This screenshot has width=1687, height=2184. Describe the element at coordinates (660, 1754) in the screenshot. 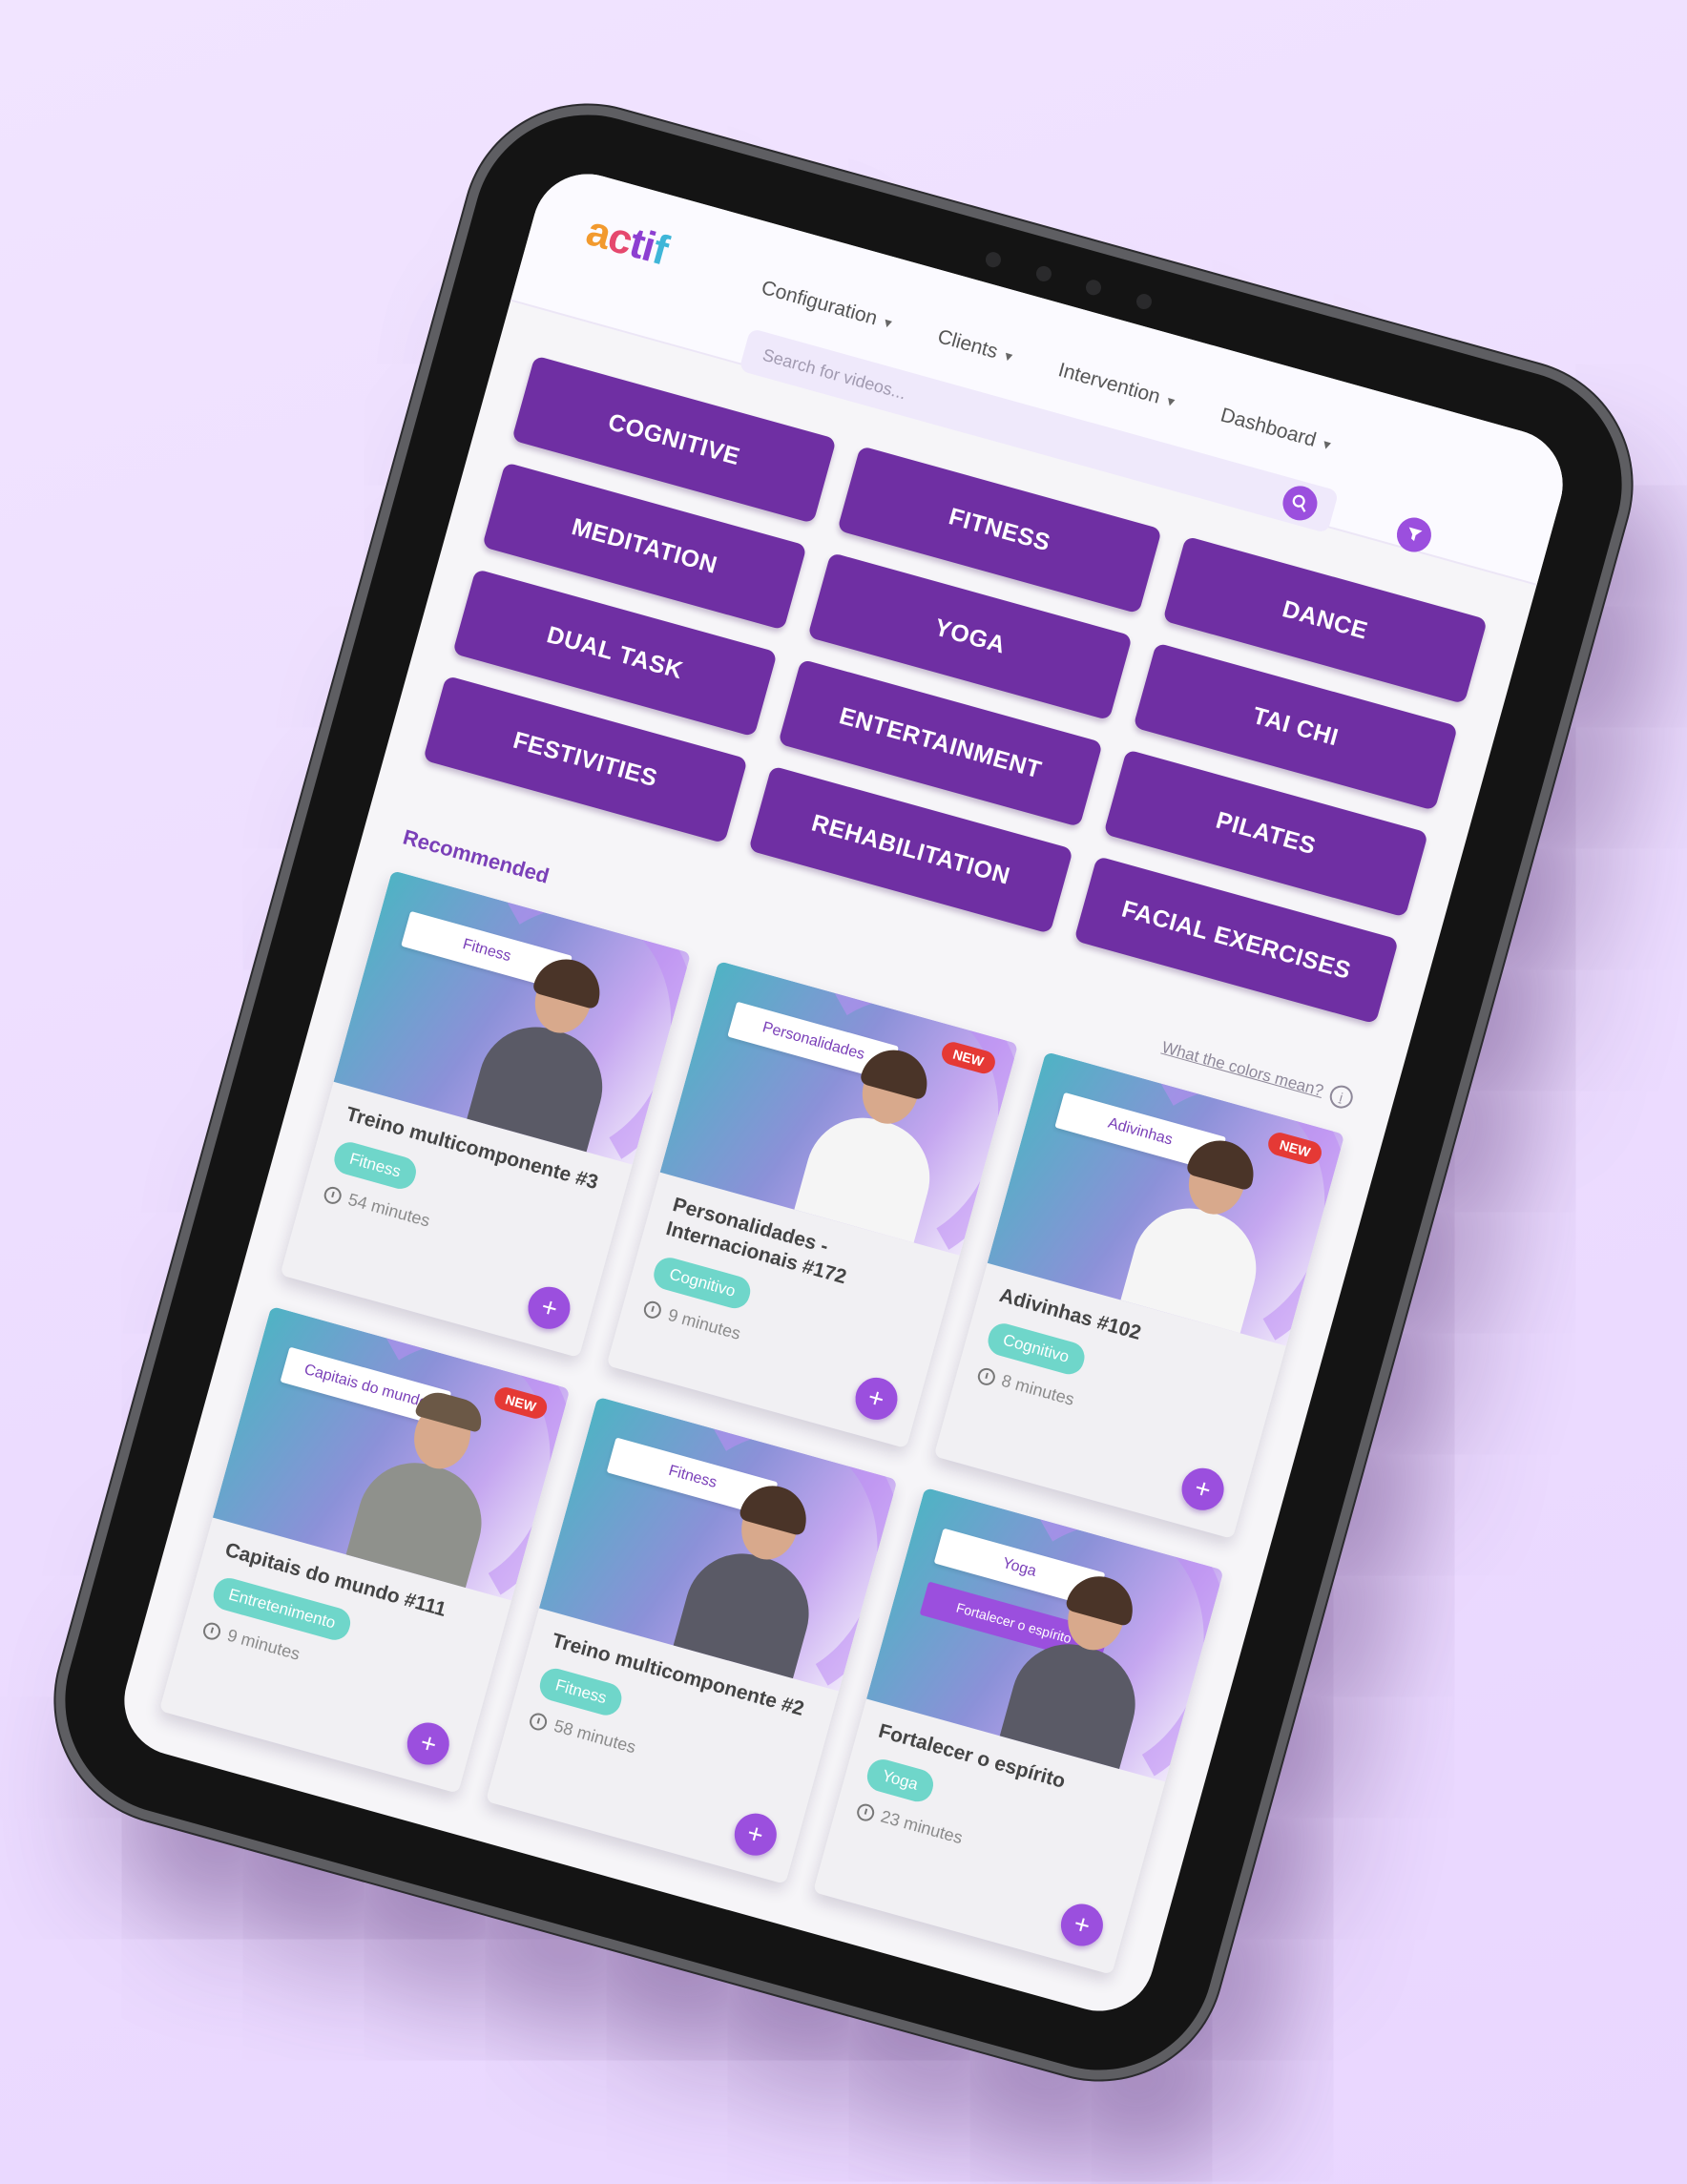

I see `video-duration: 58 minutes` at that location.